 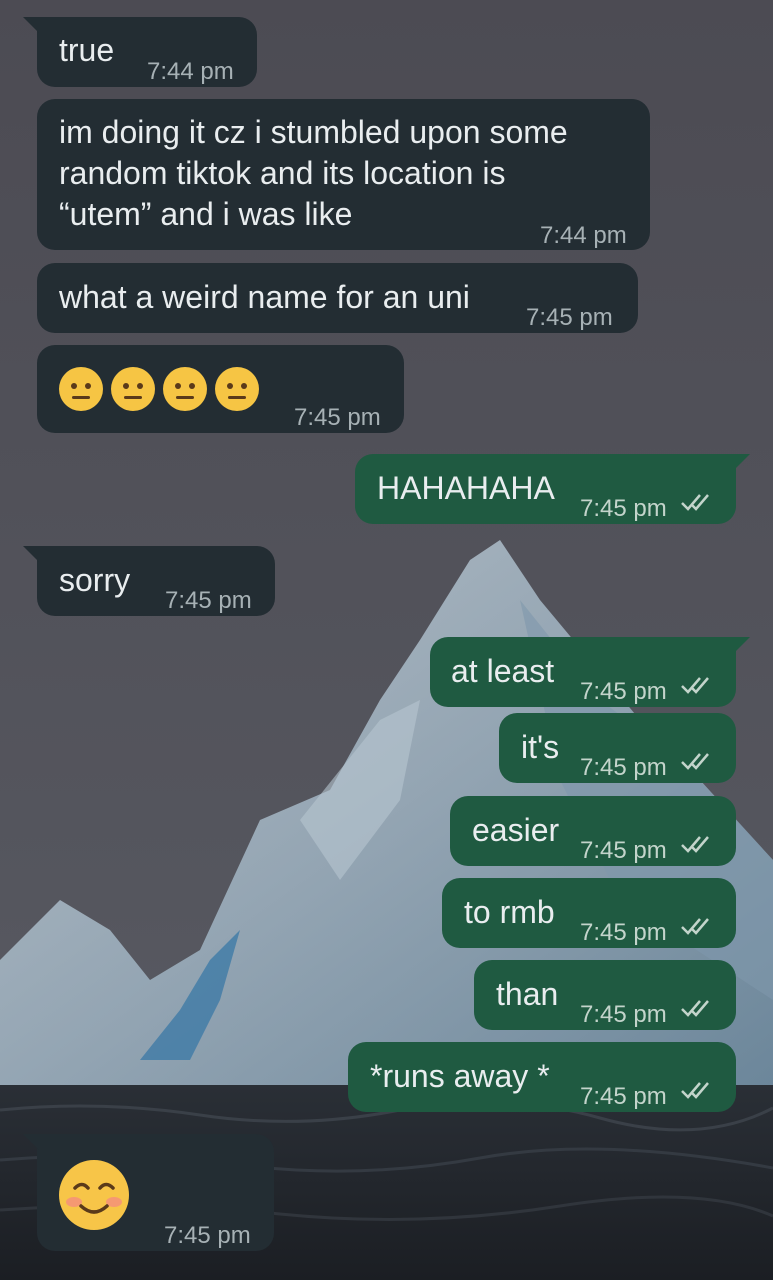 I want to click on message-outgoing: HAHAHAHA 7:45 pm, so click(x=552, y=489).